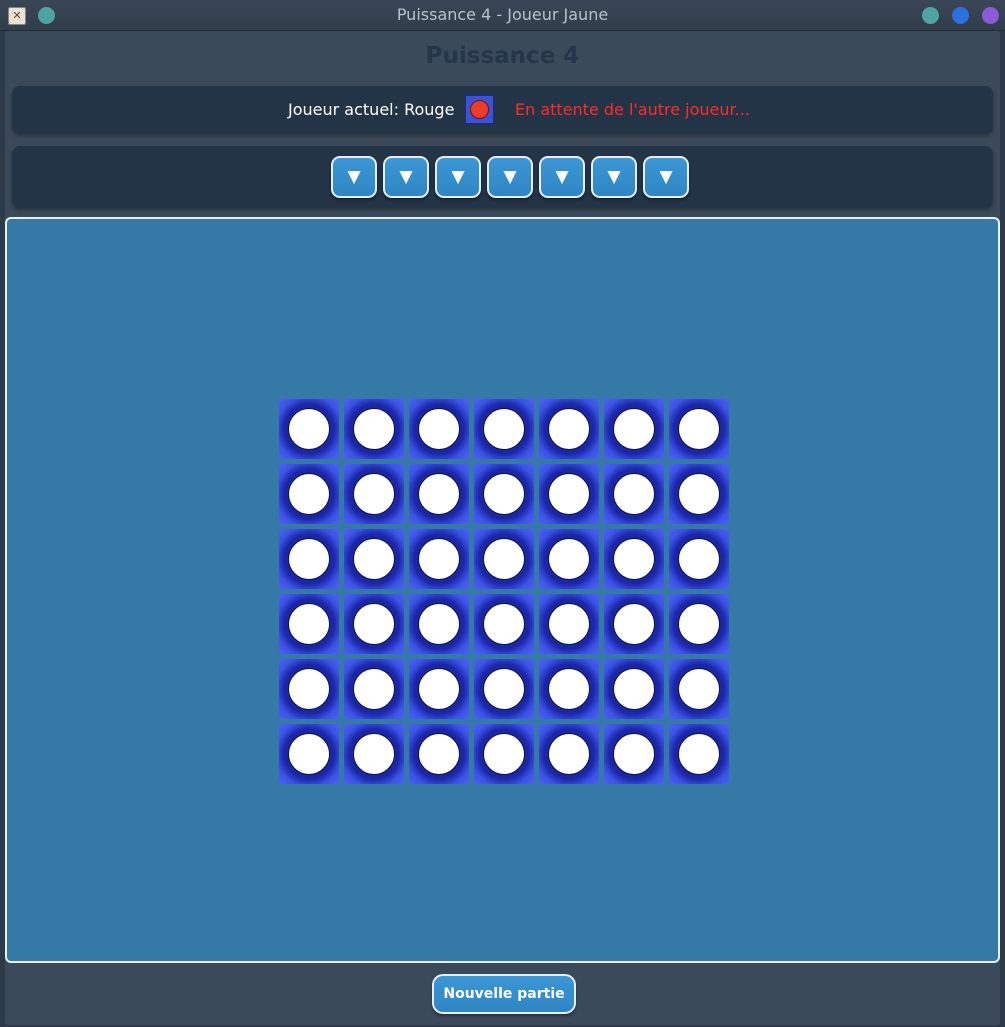 The width and height of the screenshot is (1005, 1027). I want to click on drop-column-1-button: ▼, so click(354, 177).